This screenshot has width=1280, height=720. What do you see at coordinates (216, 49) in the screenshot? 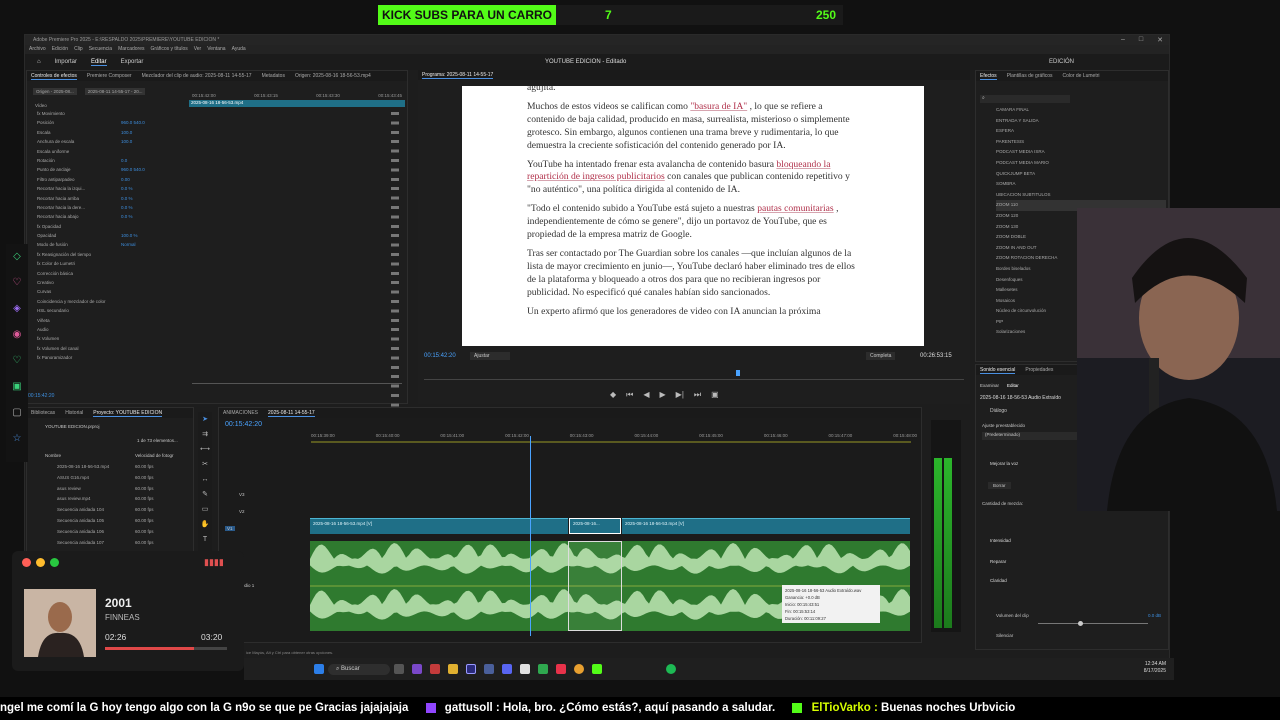
I see `menu-ventana: Ventana` at bounding box center [216, 49].